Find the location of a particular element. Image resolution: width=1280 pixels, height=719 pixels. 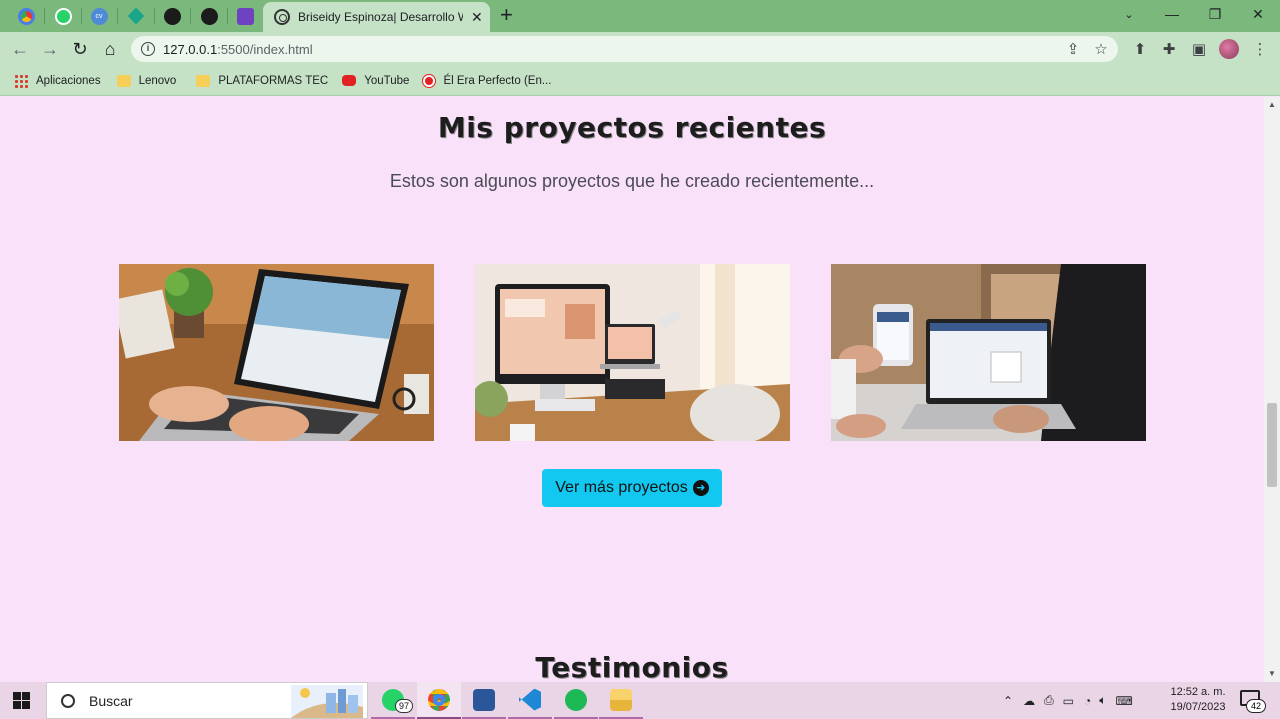

pinned-tab-cv: cv is located at coordinates (99, 16).